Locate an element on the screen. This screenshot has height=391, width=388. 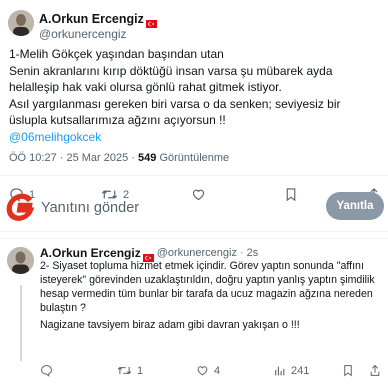
tweet-views-label: Görüntülenme is located at coordinates (194, 158).